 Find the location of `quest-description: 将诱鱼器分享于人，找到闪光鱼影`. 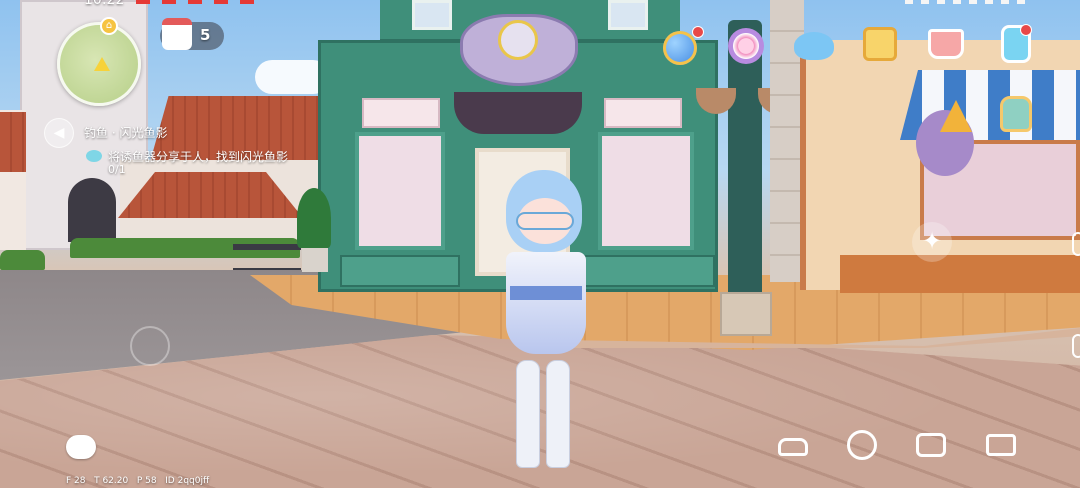

quest-description: 将诱鱼器分享于人，找到闪光鱼影 is located at coordinates (198, 156).